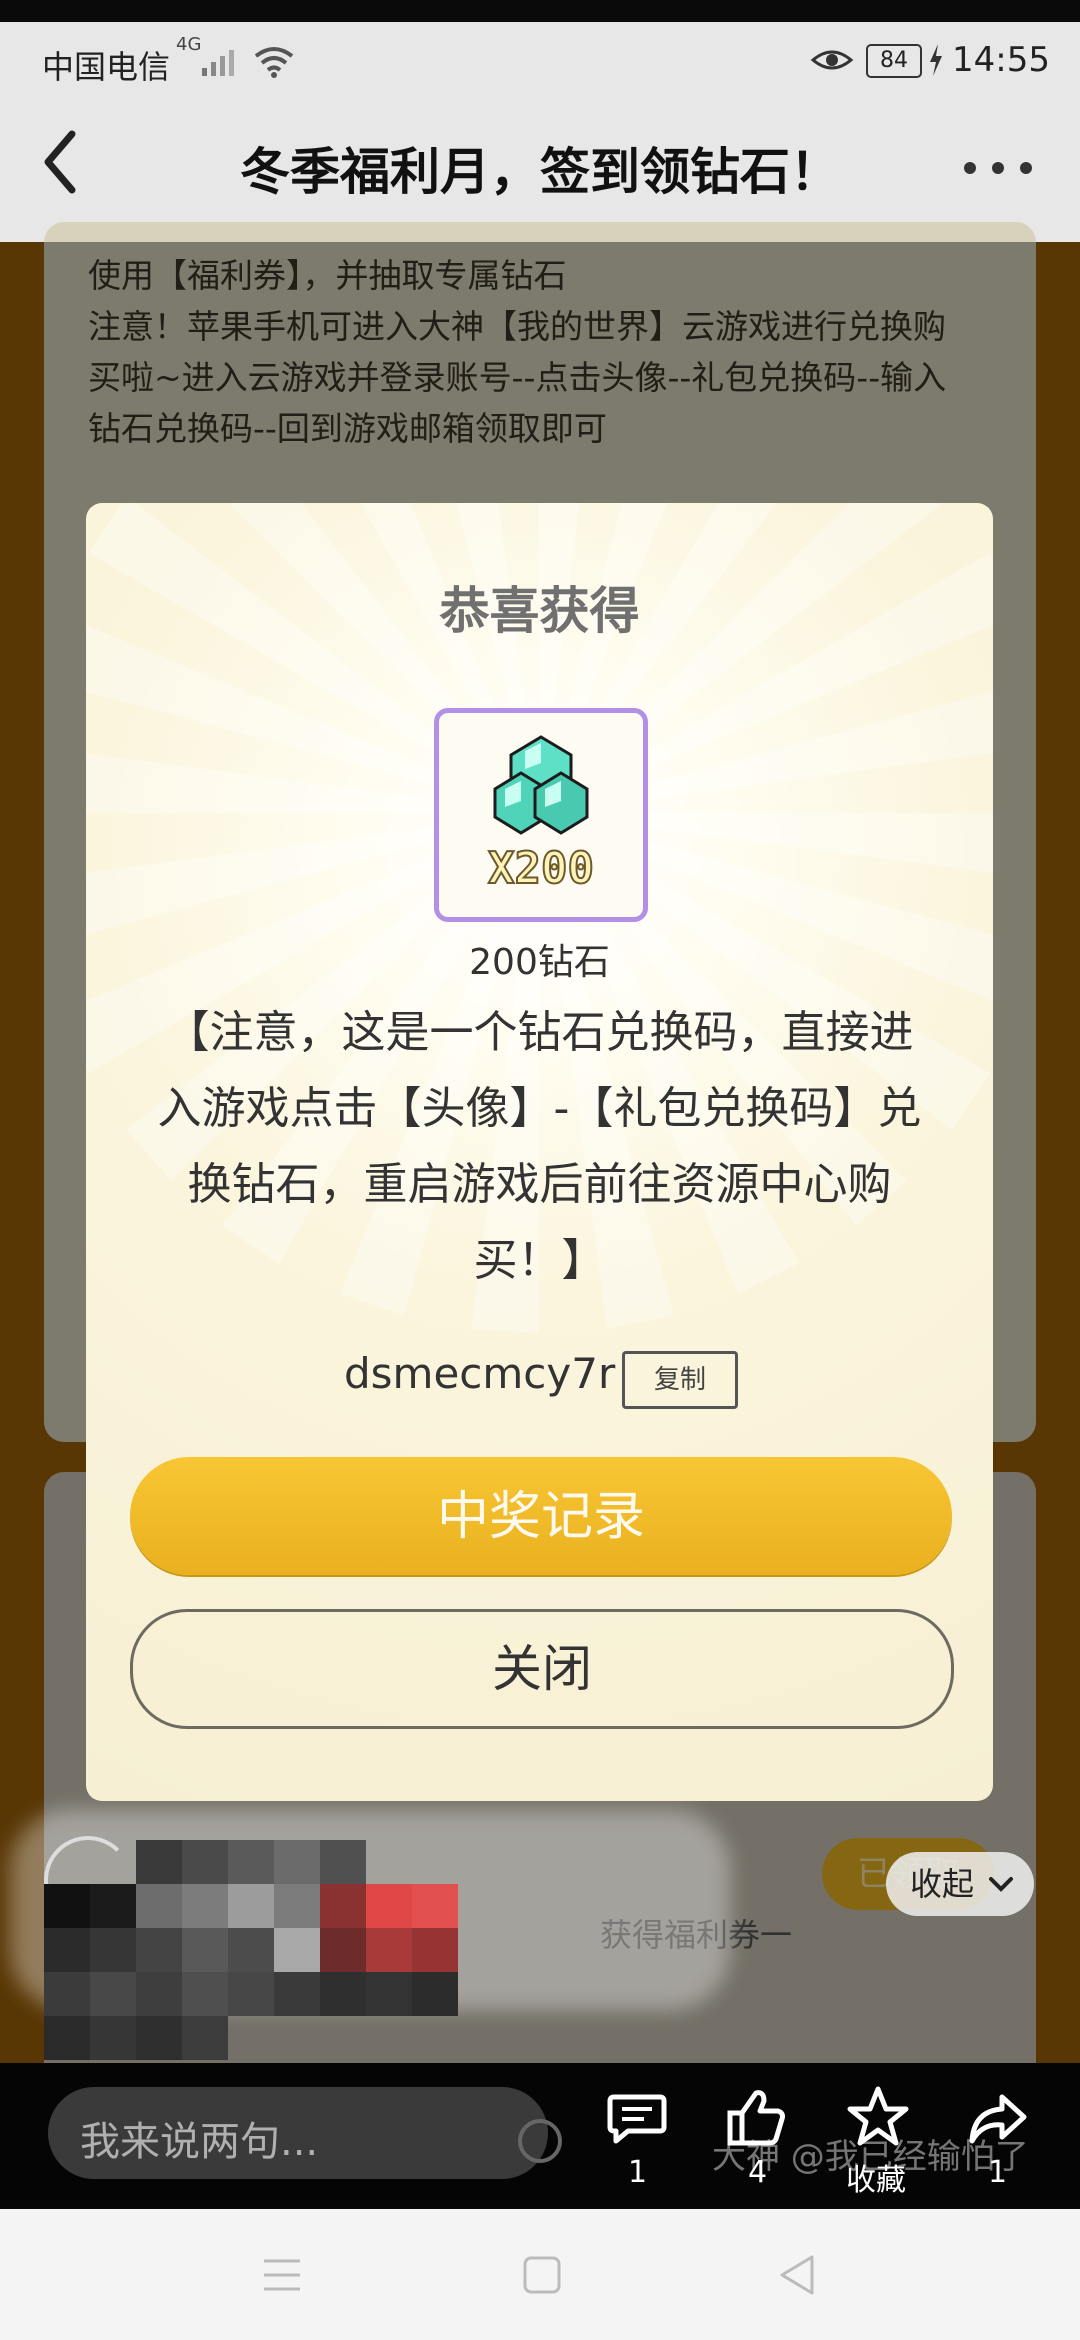  Describe the element at coordinates (539, 962) in the screenshot. I see `reward-name: 200钻石` at that location.